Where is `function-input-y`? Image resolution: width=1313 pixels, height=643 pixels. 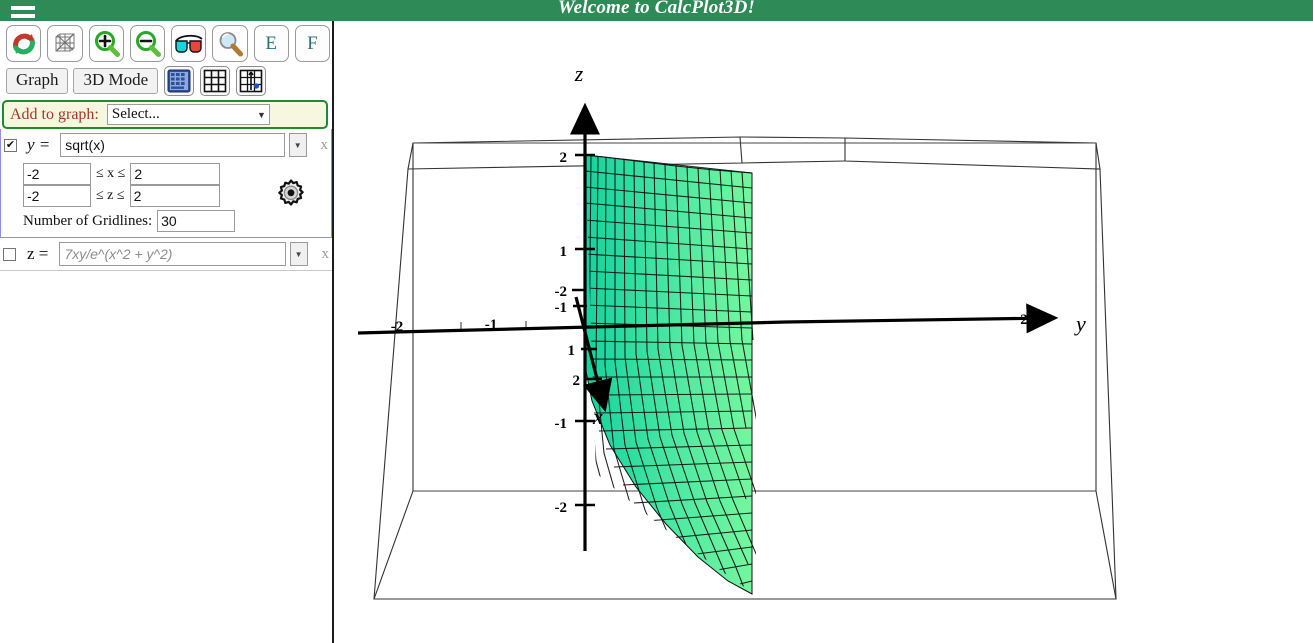 function-input-y is located at coordinates (172, 145).